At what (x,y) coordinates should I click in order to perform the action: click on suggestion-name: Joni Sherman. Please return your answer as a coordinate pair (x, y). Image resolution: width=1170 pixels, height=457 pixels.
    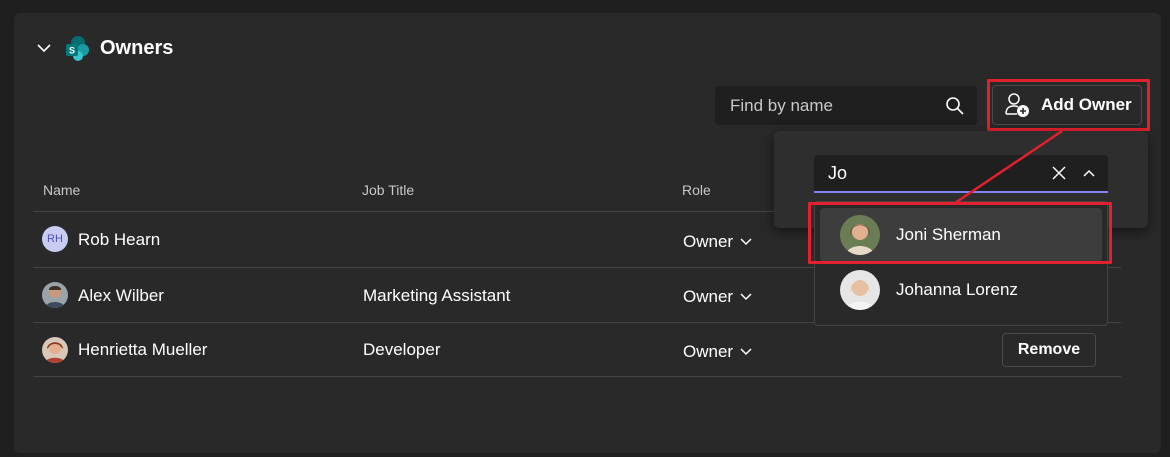
    Looking at the image, I should click on (948, 234).